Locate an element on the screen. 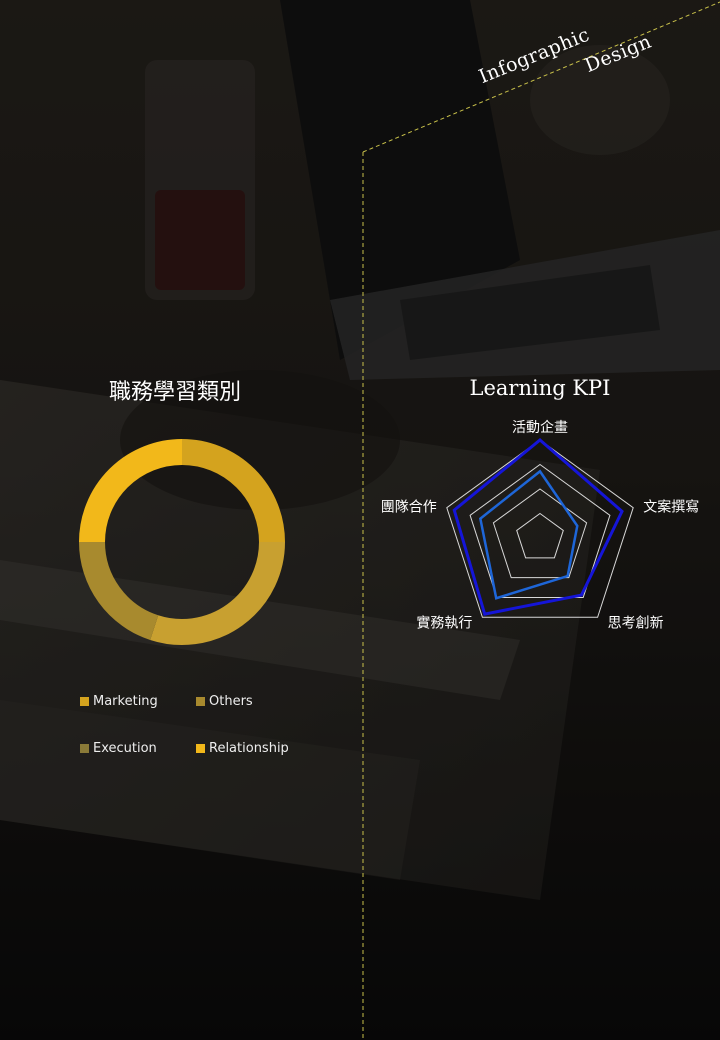 This screenshot has width=720, height=1040. legend-item-relationship: Relationship is located at coordinates (242, 748).